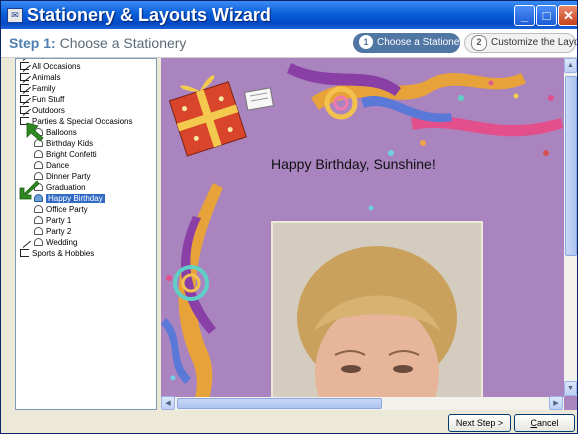 This screenshot has width=578, height=434. I want to click on vertical-scroll-thumb, so click(571, 166).